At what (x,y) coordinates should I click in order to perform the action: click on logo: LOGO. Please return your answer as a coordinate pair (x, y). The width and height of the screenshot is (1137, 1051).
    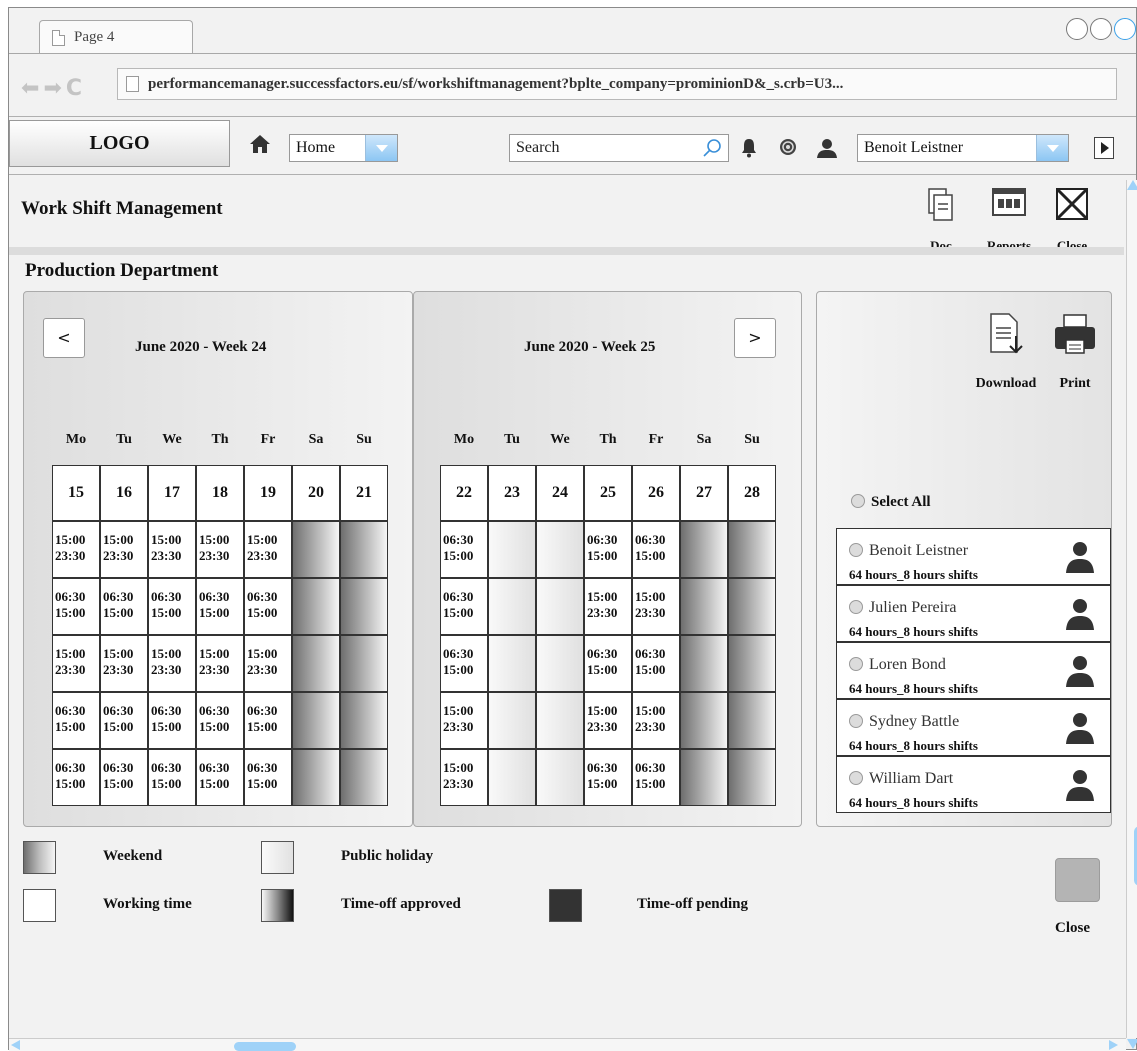
    Looking at the image, I should click on (119, 143).